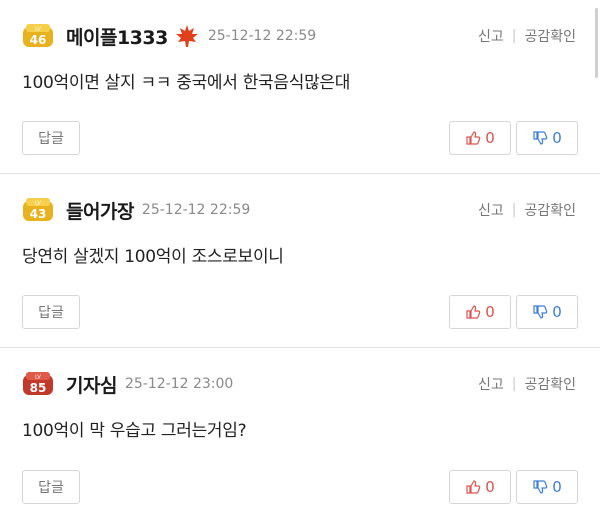  What do you see at coordinates (186, 83) in the screenshot?
I see `comment-text: 100억이면 살지 ㅋㅋ 중국에서 한국음식많은대` at bounding box center [186, 83].